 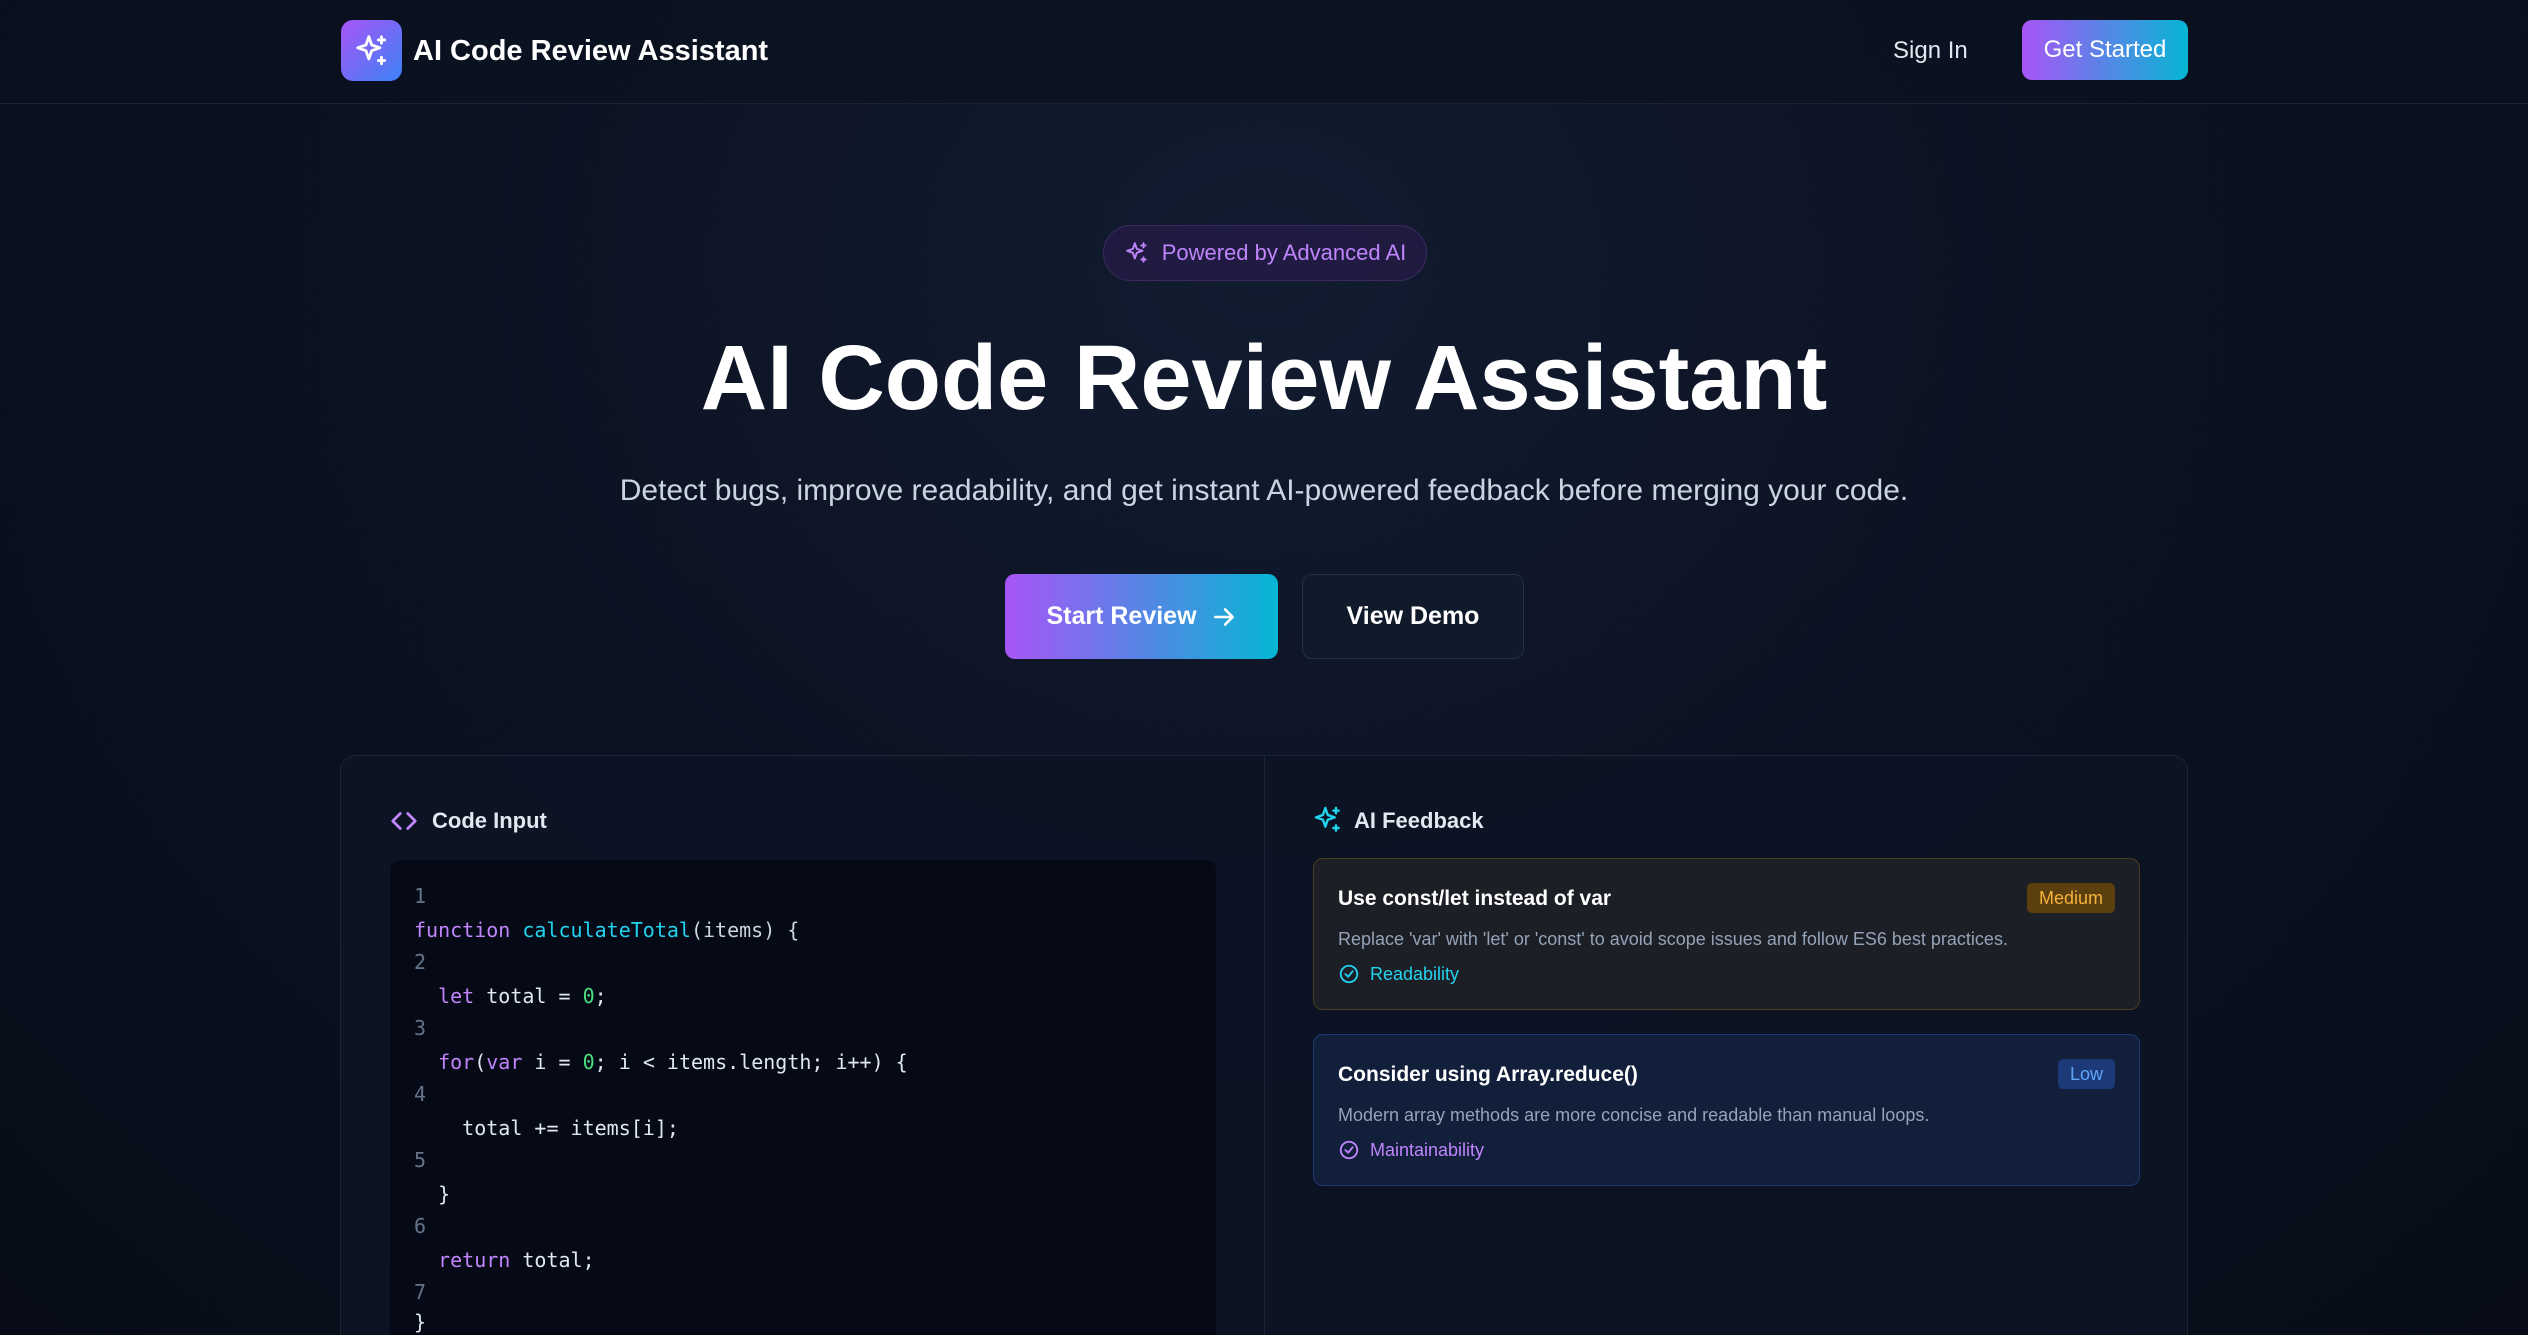 I want to click on start-review-button: Start Review, so click(x=1141, y=616).